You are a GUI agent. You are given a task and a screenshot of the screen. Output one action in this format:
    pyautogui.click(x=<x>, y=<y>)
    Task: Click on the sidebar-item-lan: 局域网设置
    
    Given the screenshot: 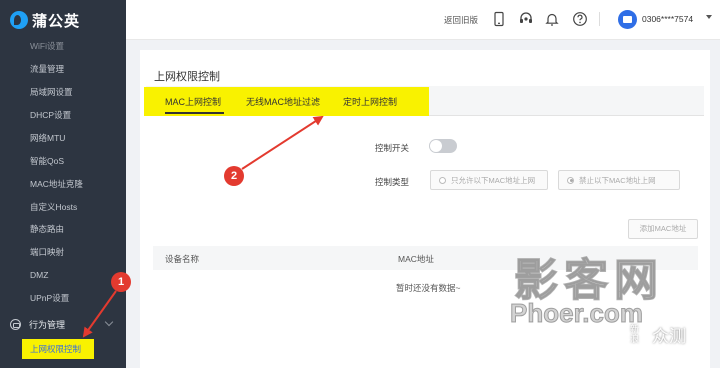 What is the action you would take?
    pyautogui.click(x=51, y=92)
    